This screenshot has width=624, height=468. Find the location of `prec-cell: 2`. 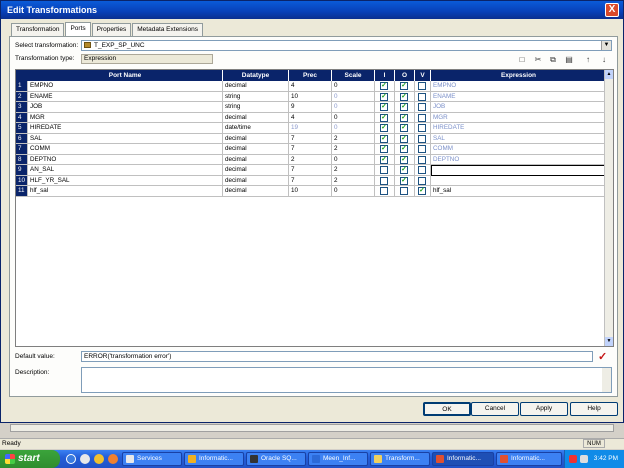

prec-cell: 2 is located at coordinates (310, 159).